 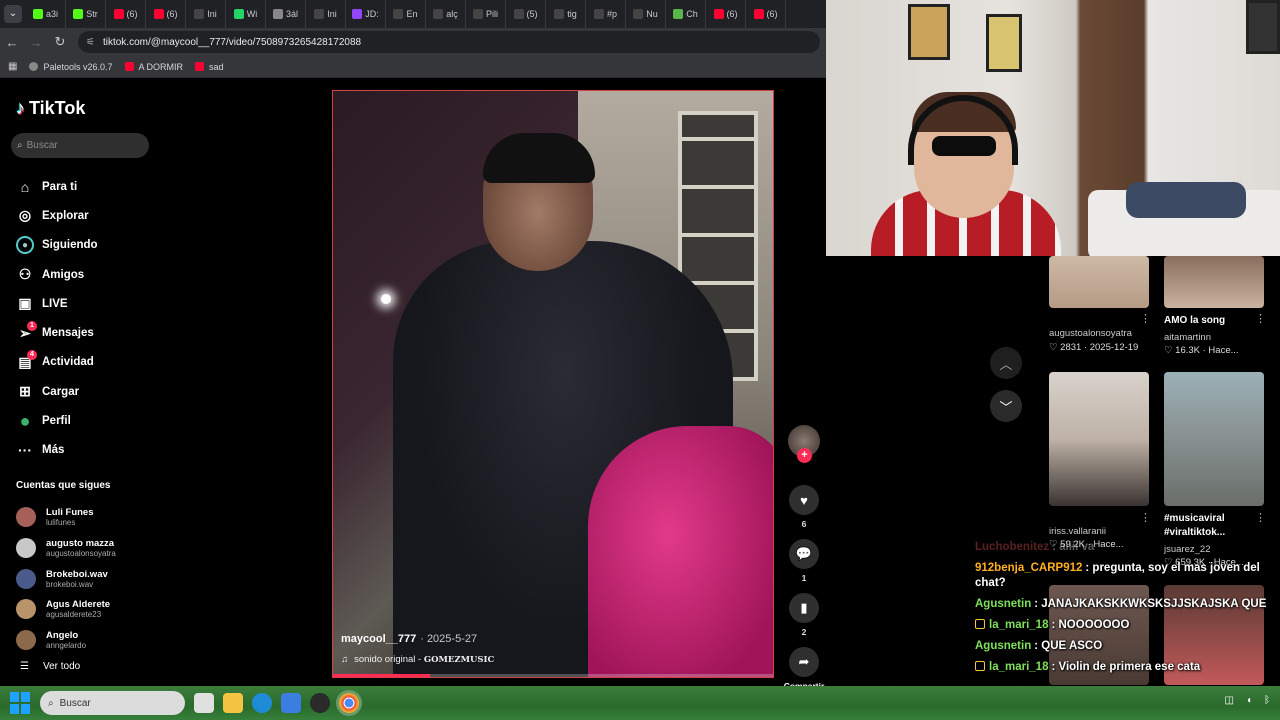 I want to click on tab-search-button: ⌄, so click(x=13, y=14).